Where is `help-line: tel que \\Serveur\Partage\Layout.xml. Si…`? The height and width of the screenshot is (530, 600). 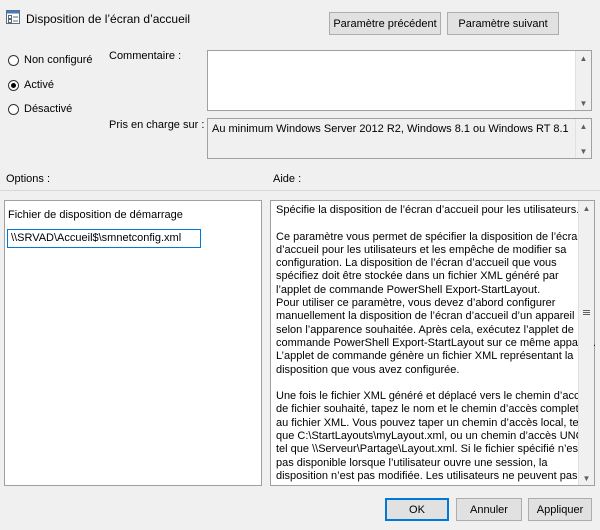
help-line: tel que \\Serveur\Partage\Layout.xml. Si… is located at coordinates (429, 449).